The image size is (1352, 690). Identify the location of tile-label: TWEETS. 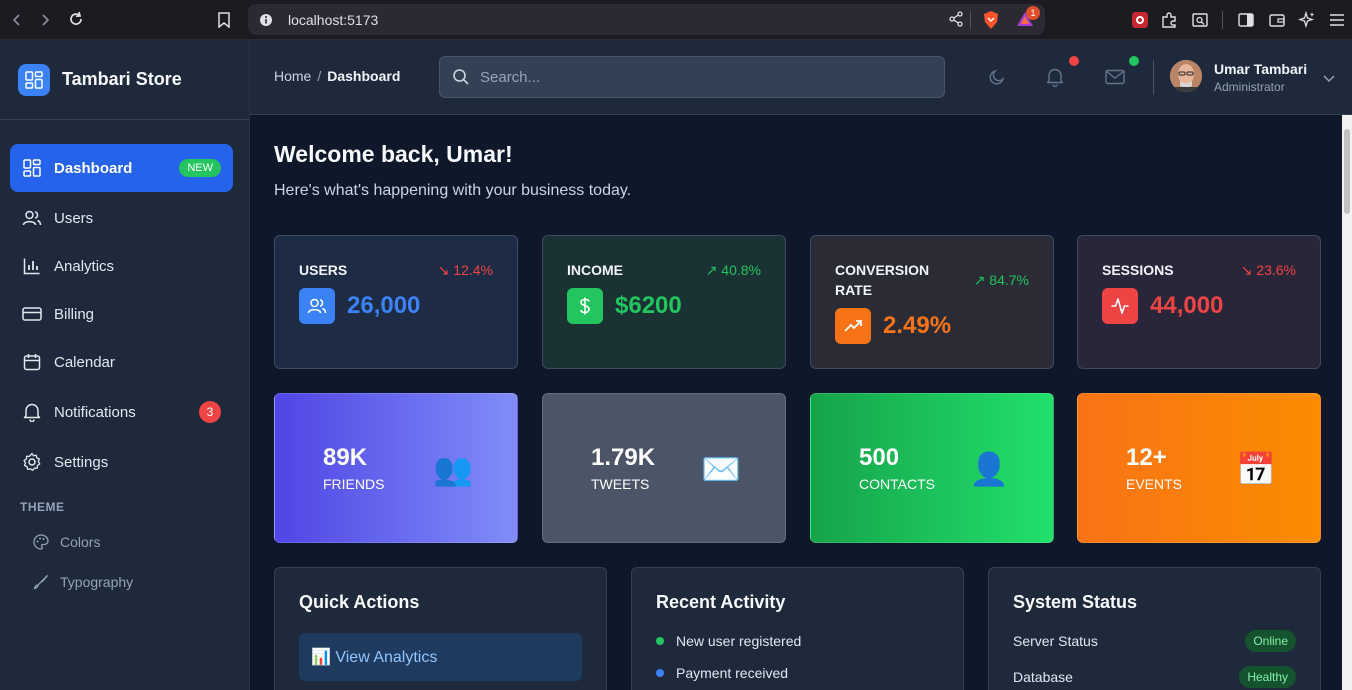
(620, 484).